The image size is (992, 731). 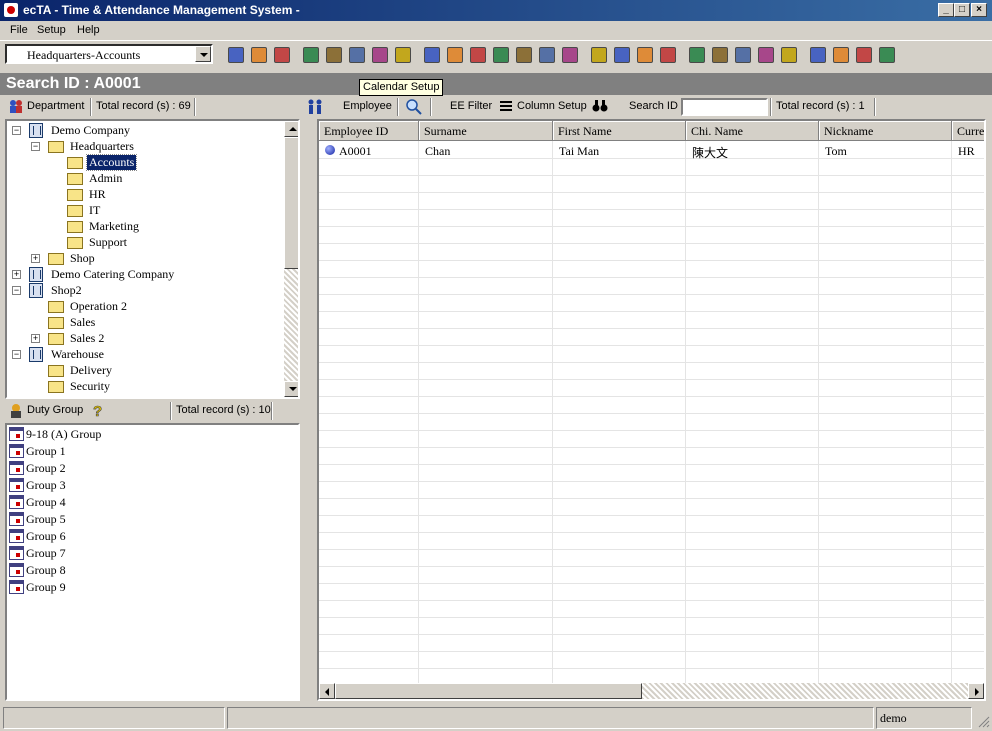 What do you see at coordinates (720, 55) in the screenshot?
I see `document-icon` at bounding box center [720, 55].